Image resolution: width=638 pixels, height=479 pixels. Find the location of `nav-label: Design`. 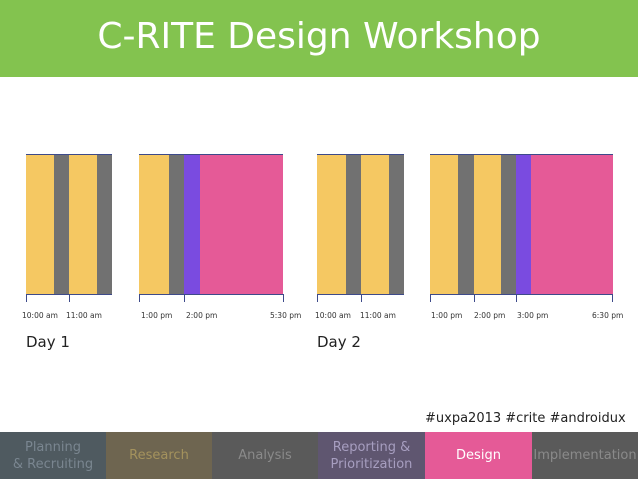

nav-label: Design is located at coordinates (478, 455).